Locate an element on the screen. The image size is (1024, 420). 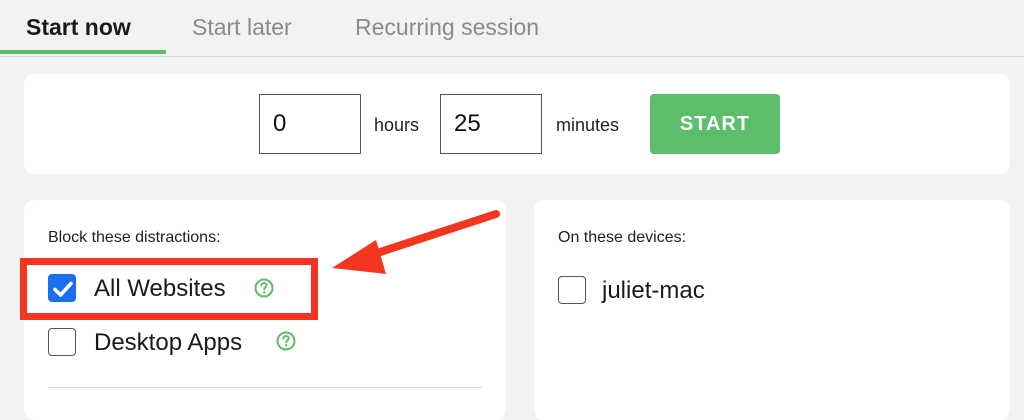
device-juliet-mac-checkbox is located at coordinates (572, 290).